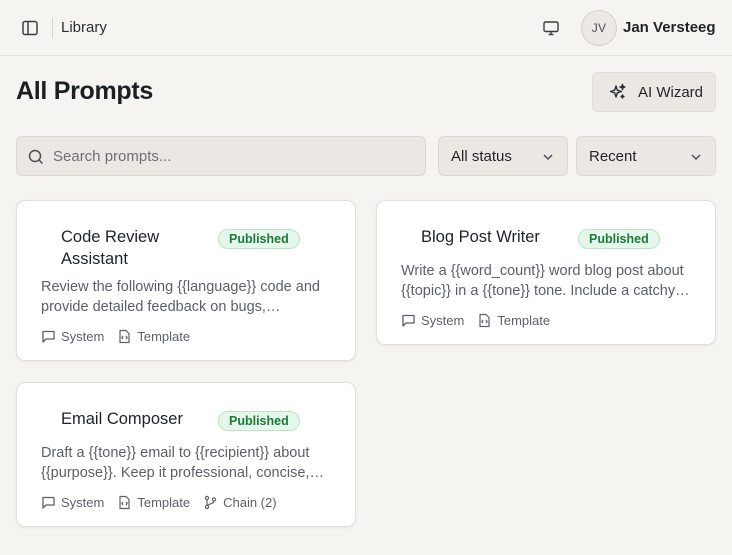 The width and height of the screenshot is (732, 555). What do you see at coordinates (210, 502) in the screenshot?
I see `git-branch-icon` at bounding box center [210, 502].